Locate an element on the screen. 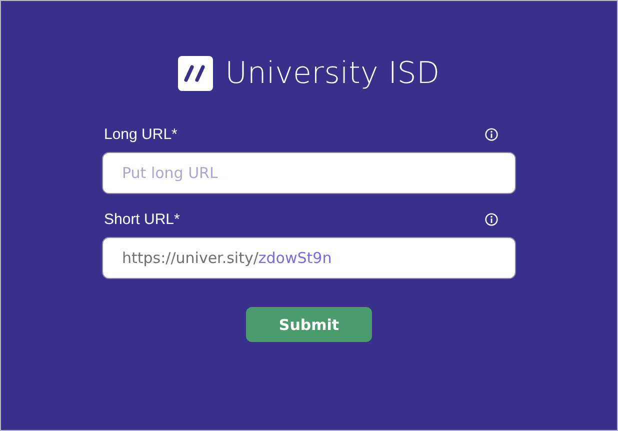 The image size is (618, 431). field-label: Short URL* is located at coordinates (142, 219).